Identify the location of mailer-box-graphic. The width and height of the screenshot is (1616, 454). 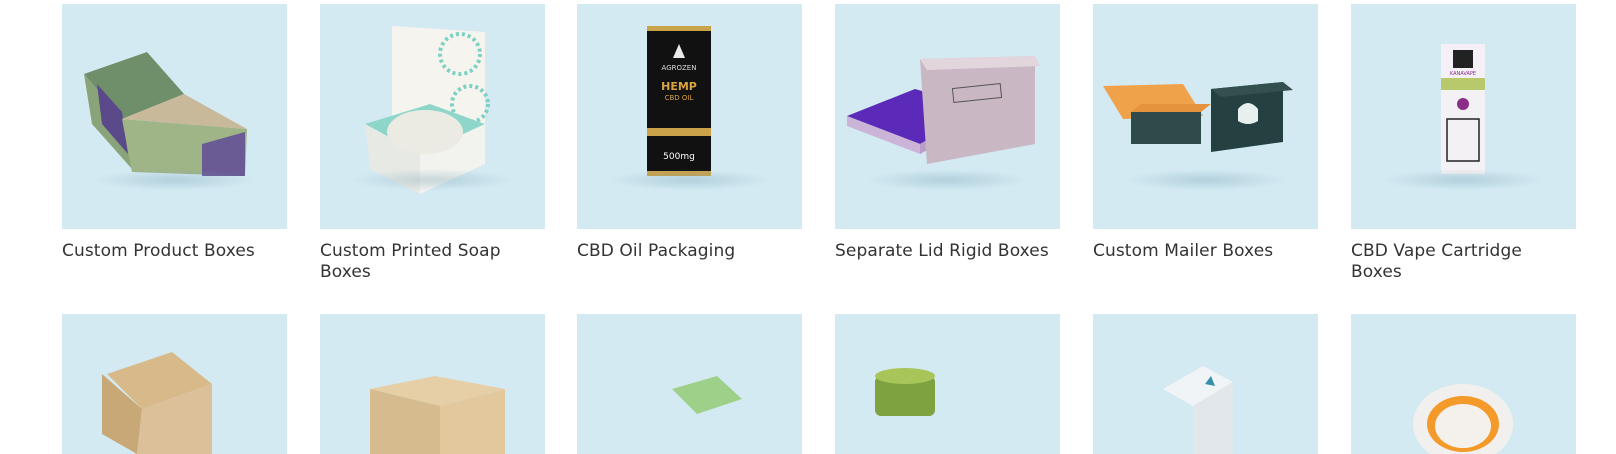
(165, 114).